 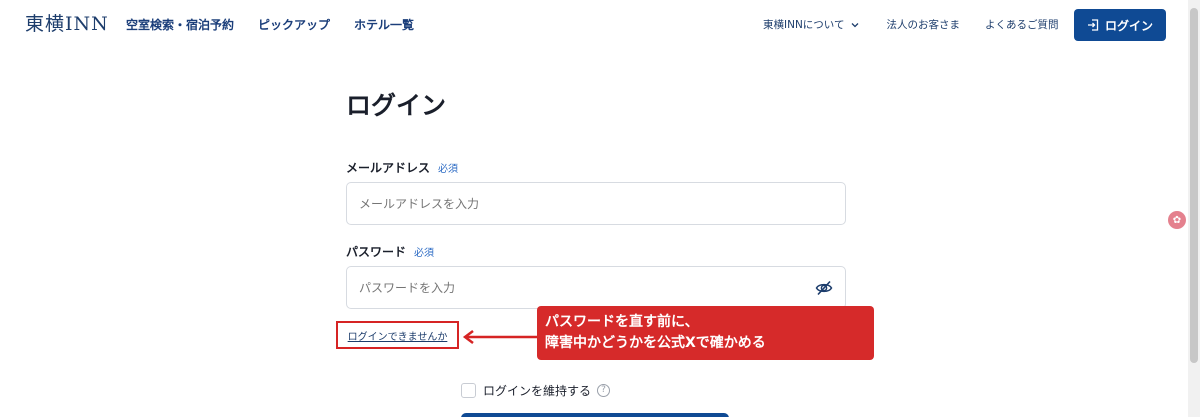 What do you see at coordinates (294, 25) in the screenshot?
I see `nav-pickup: ピックアップ` at bounding box center [294, 25].